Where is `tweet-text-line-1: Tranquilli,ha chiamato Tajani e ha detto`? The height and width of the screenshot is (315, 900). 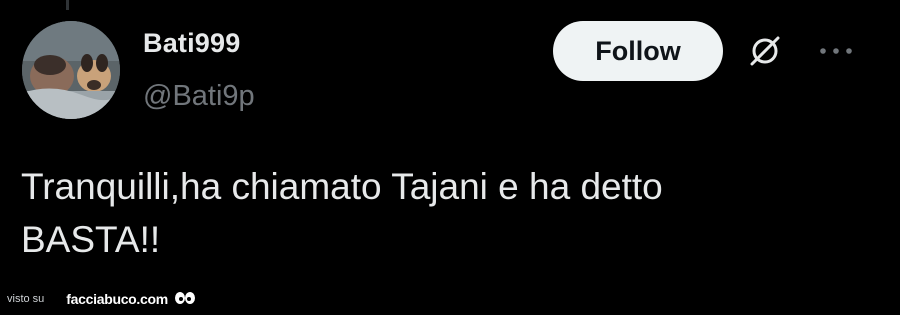 tweet-text-line-1: Tranquilli,ha chiamato Tajani e ha detto is located at coordinates (342, 186).